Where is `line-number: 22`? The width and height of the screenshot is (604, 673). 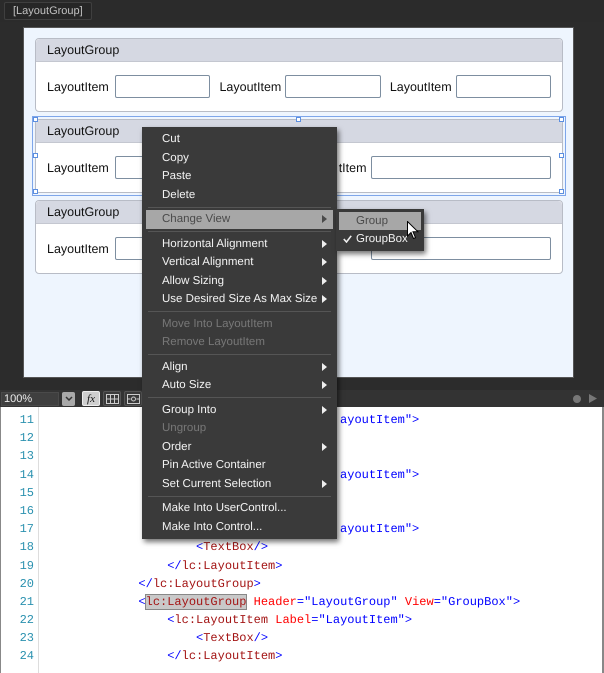 line-number: 22 is located at coordinates (26, 621).